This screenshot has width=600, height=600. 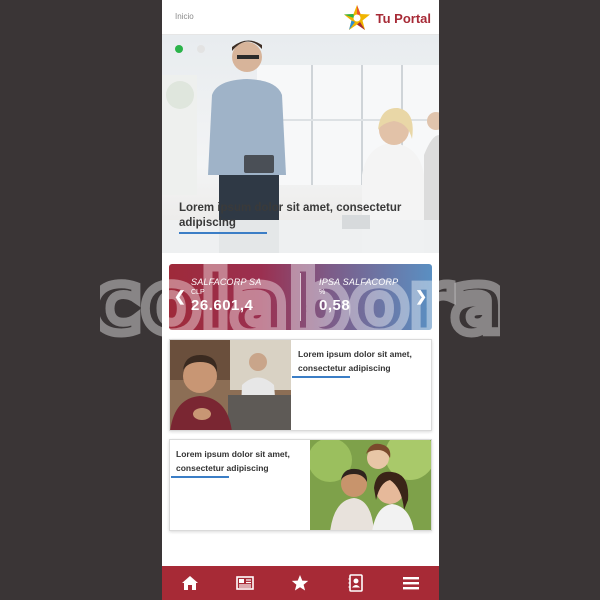 I want to click on ticker-divider, so click(x=300, y=297).